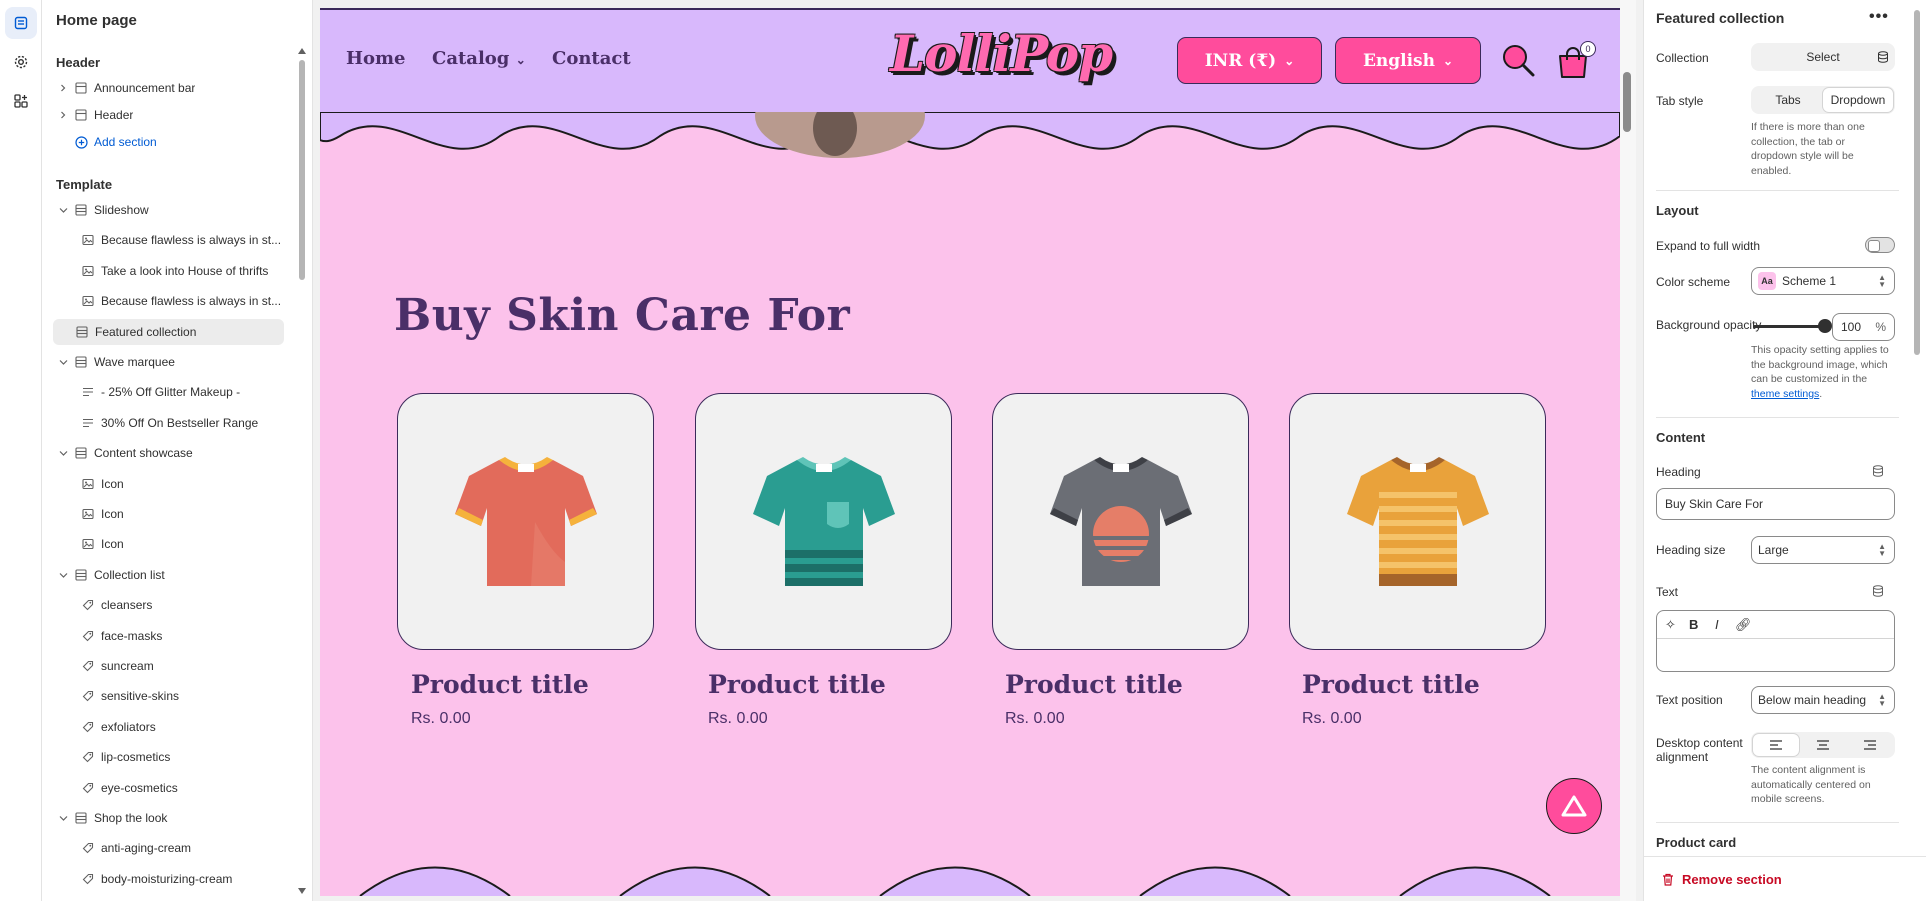 This screenshot has height=901, width=1926. I want to click on sidebar-block-item: - 25% Off Glitter Makeup -, so click(182, 392).